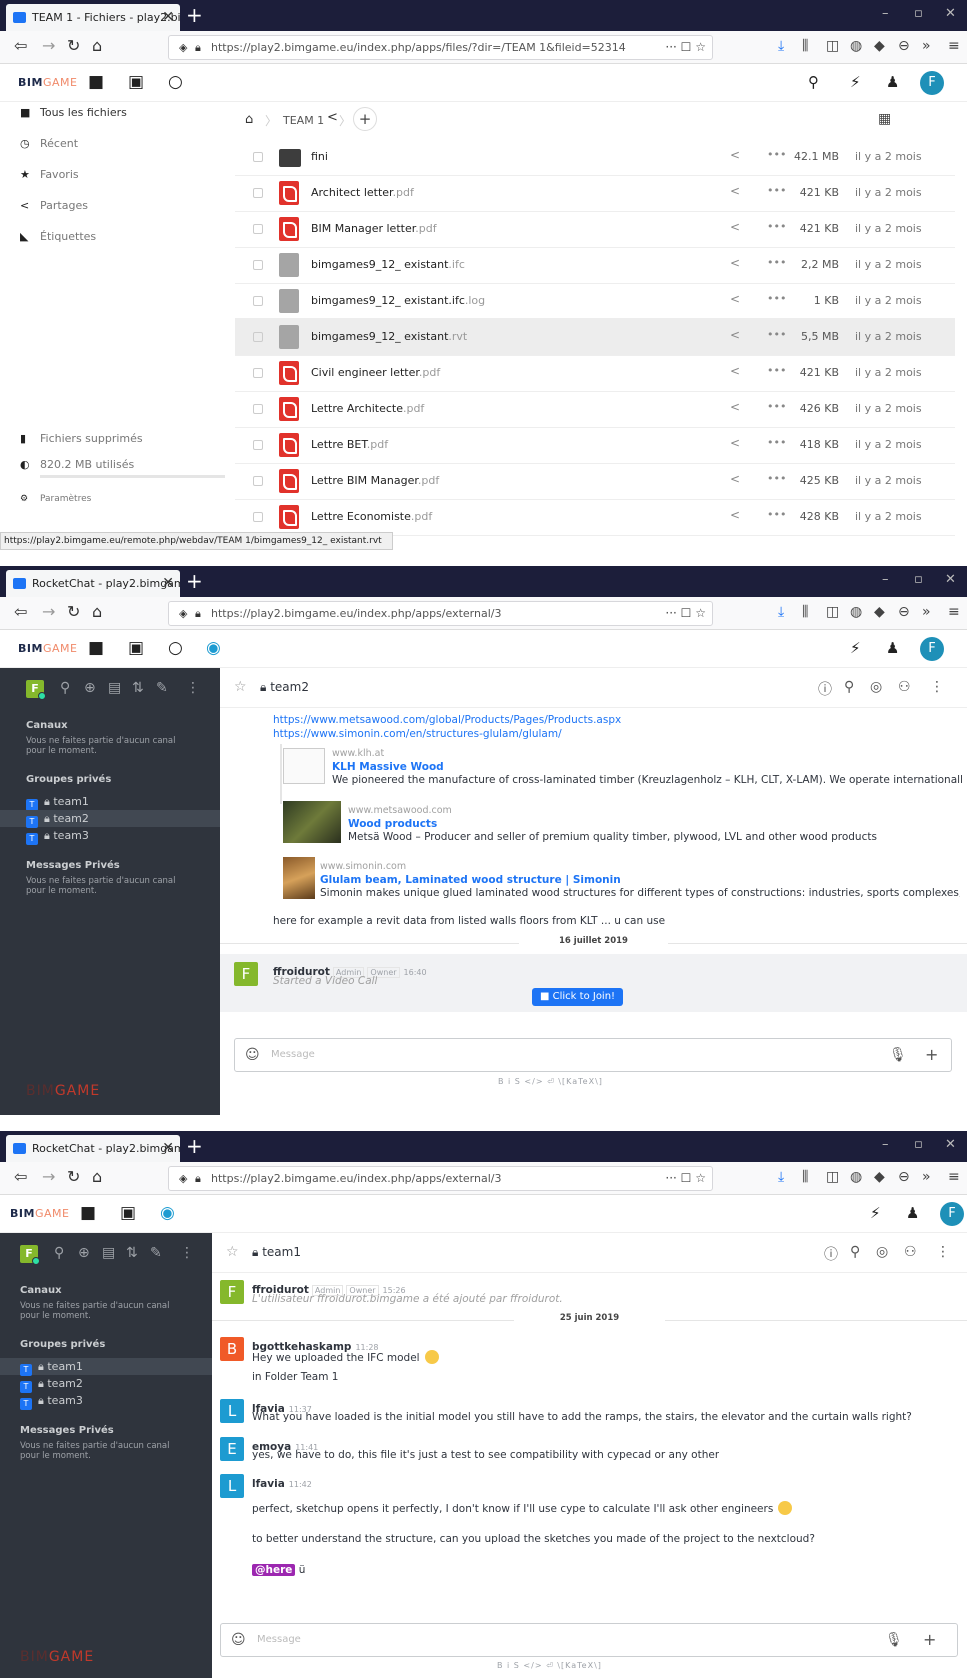 Image resolution: width=967 pixels, height=1678 pixels. I want to click on message-avatar: E, so click(232, 1449).